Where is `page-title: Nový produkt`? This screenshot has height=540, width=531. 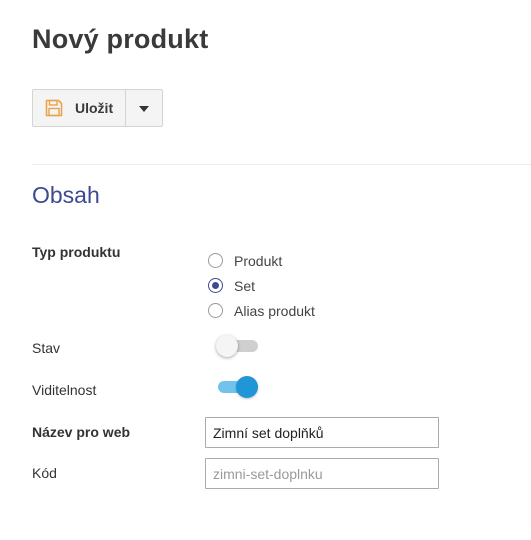
page-title: Nový produkt is located at coordinates (120, 39).